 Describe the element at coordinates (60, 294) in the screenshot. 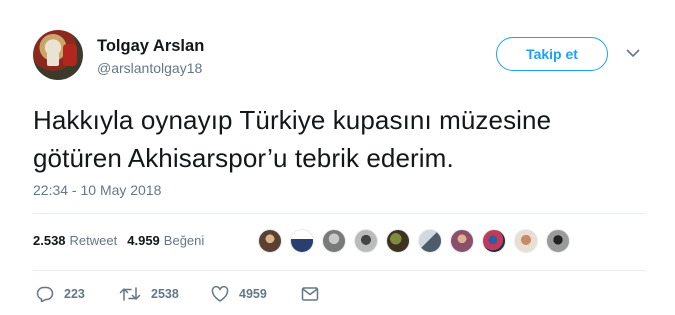

I see `reply-action: 223` at that location.